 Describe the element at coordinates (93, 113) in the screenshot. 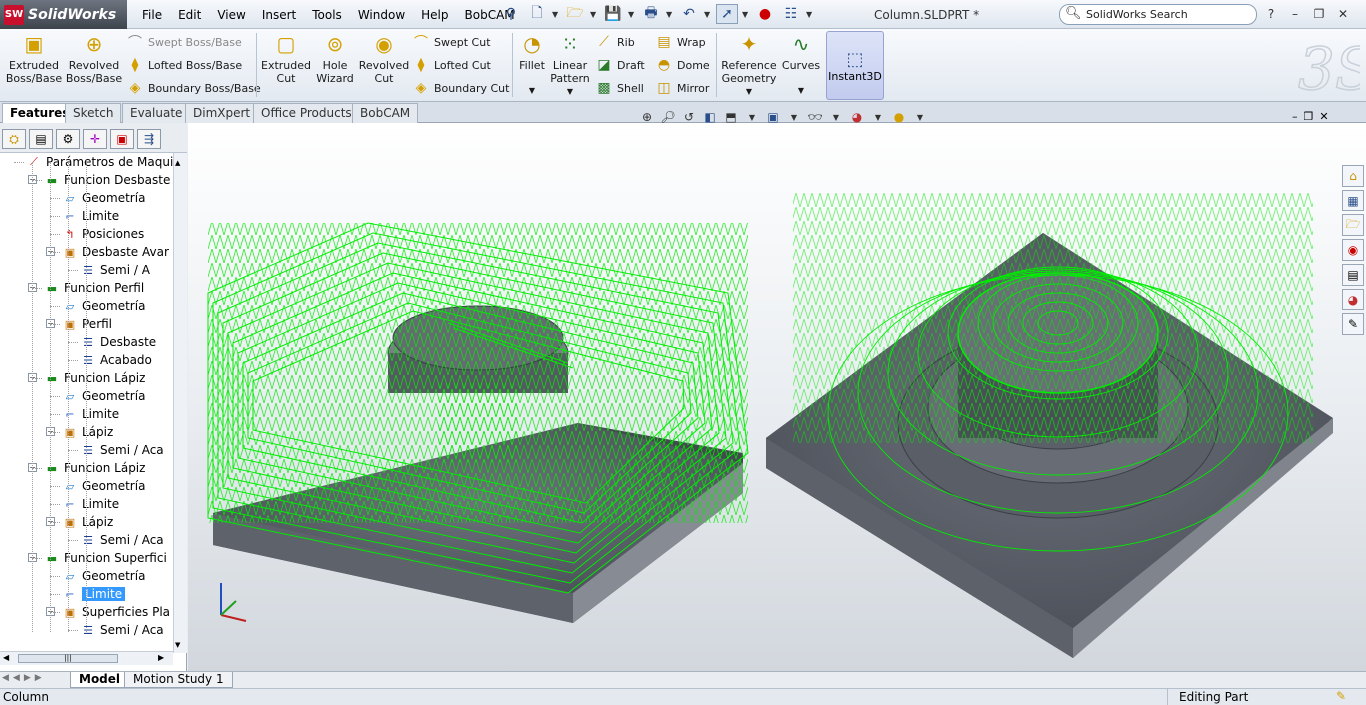

I see `tab-sketch: Sketch` at that location.